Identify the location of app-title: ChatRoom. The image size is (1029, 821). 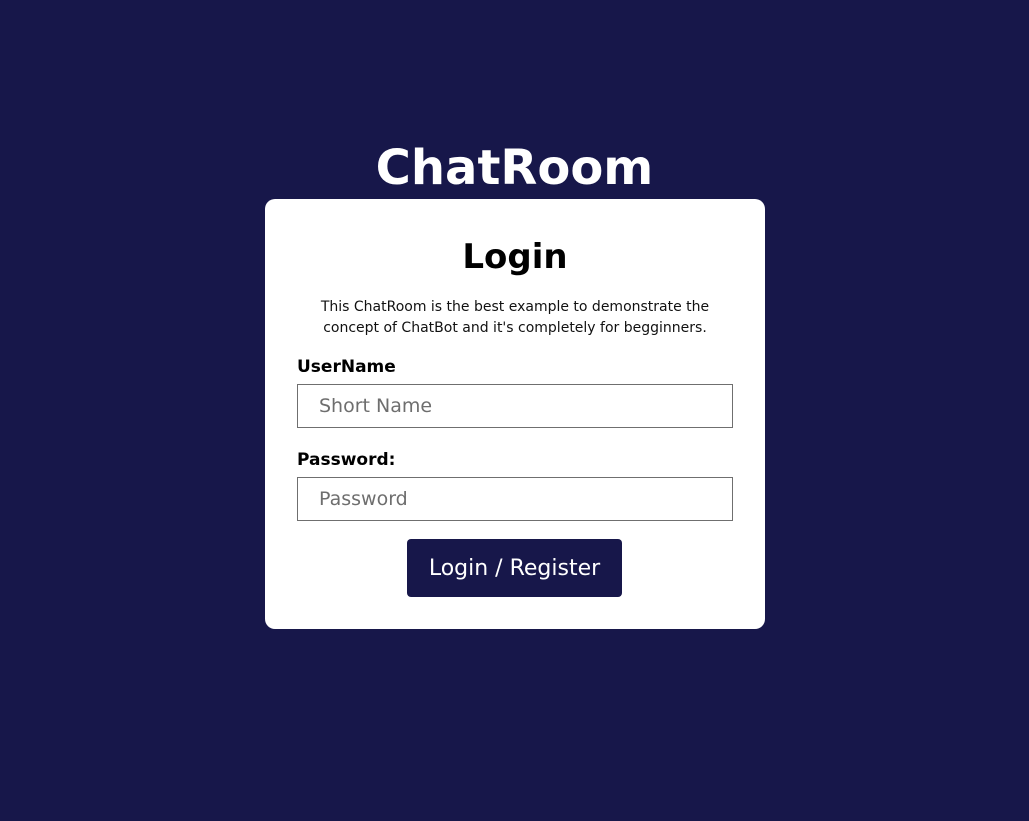
(514, 168).